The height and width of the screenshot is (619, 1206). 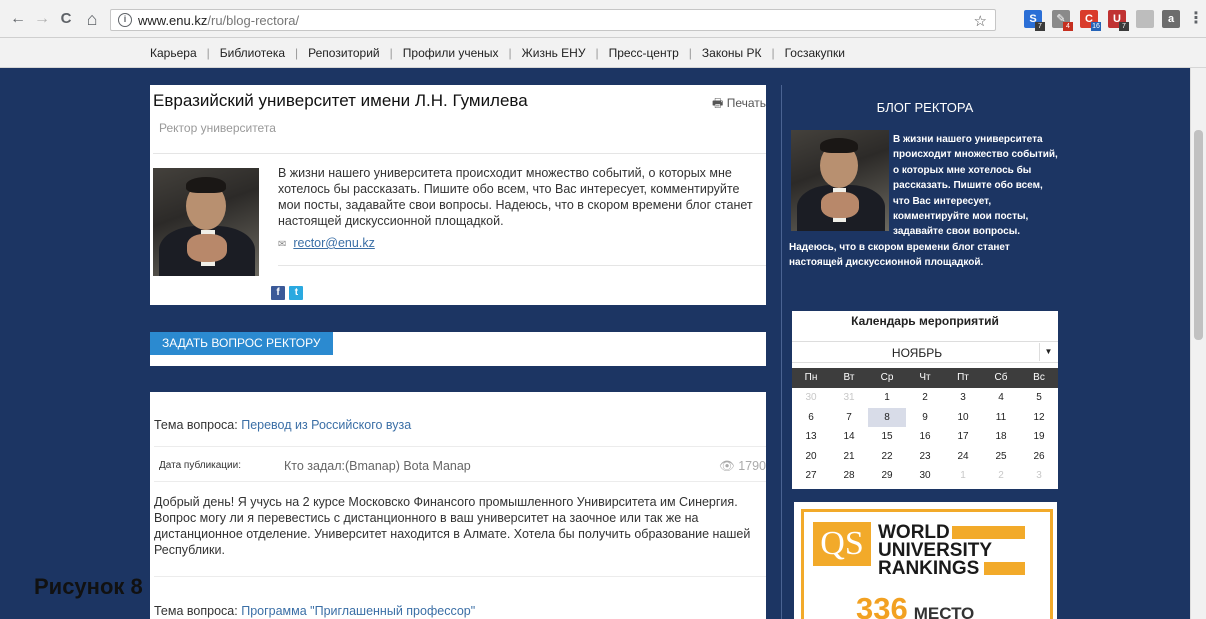 What do you see at coordinates (925, 418) in the screenshot?
I see `calendar-day: 9` at bounding box center [925, 418].